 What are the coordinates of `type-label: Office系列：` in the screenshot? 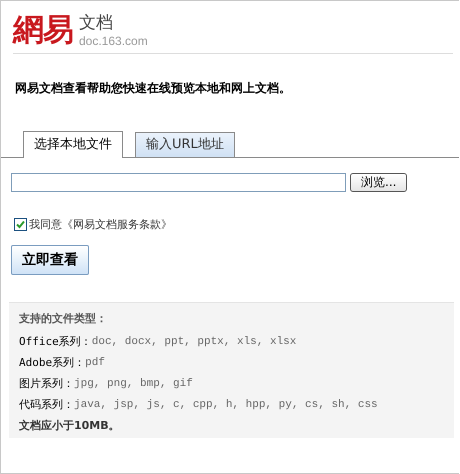 It's located at (55, 341).